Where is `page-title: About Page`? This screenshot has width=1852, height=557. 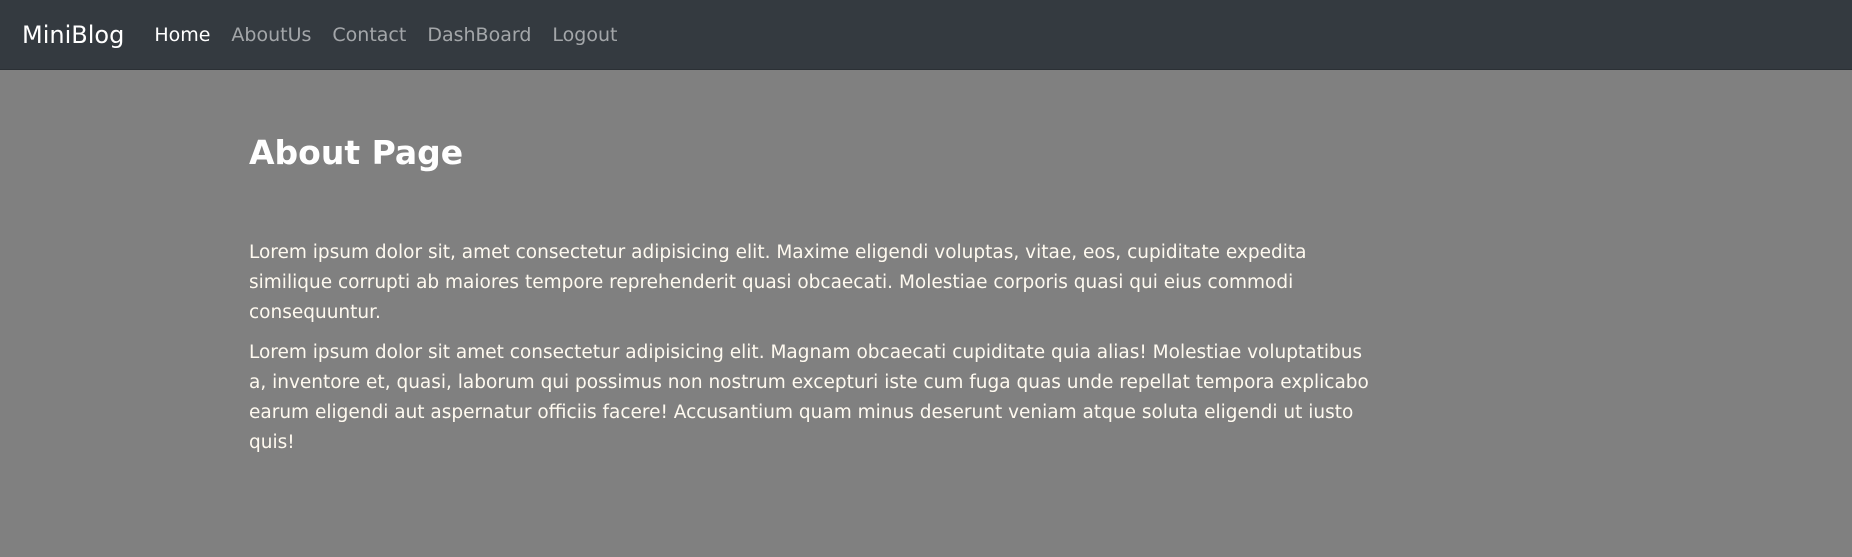 page-title: About Page is located at coordinates (356, 152).